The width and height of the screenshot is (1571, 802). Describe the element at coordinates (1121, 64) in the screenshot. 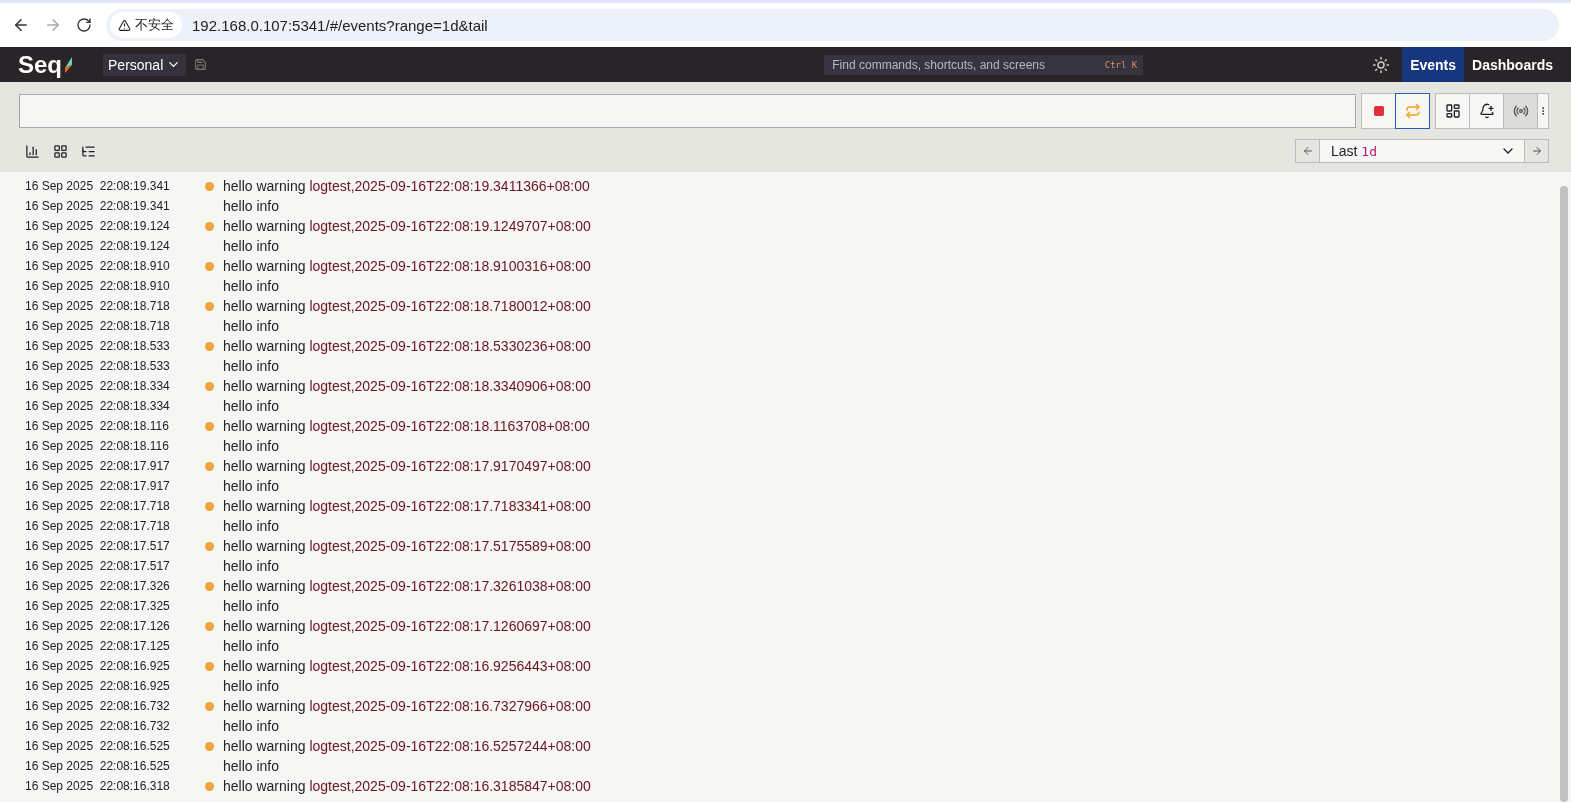

I see `shortcut-hint: Ctrl K` at that location.